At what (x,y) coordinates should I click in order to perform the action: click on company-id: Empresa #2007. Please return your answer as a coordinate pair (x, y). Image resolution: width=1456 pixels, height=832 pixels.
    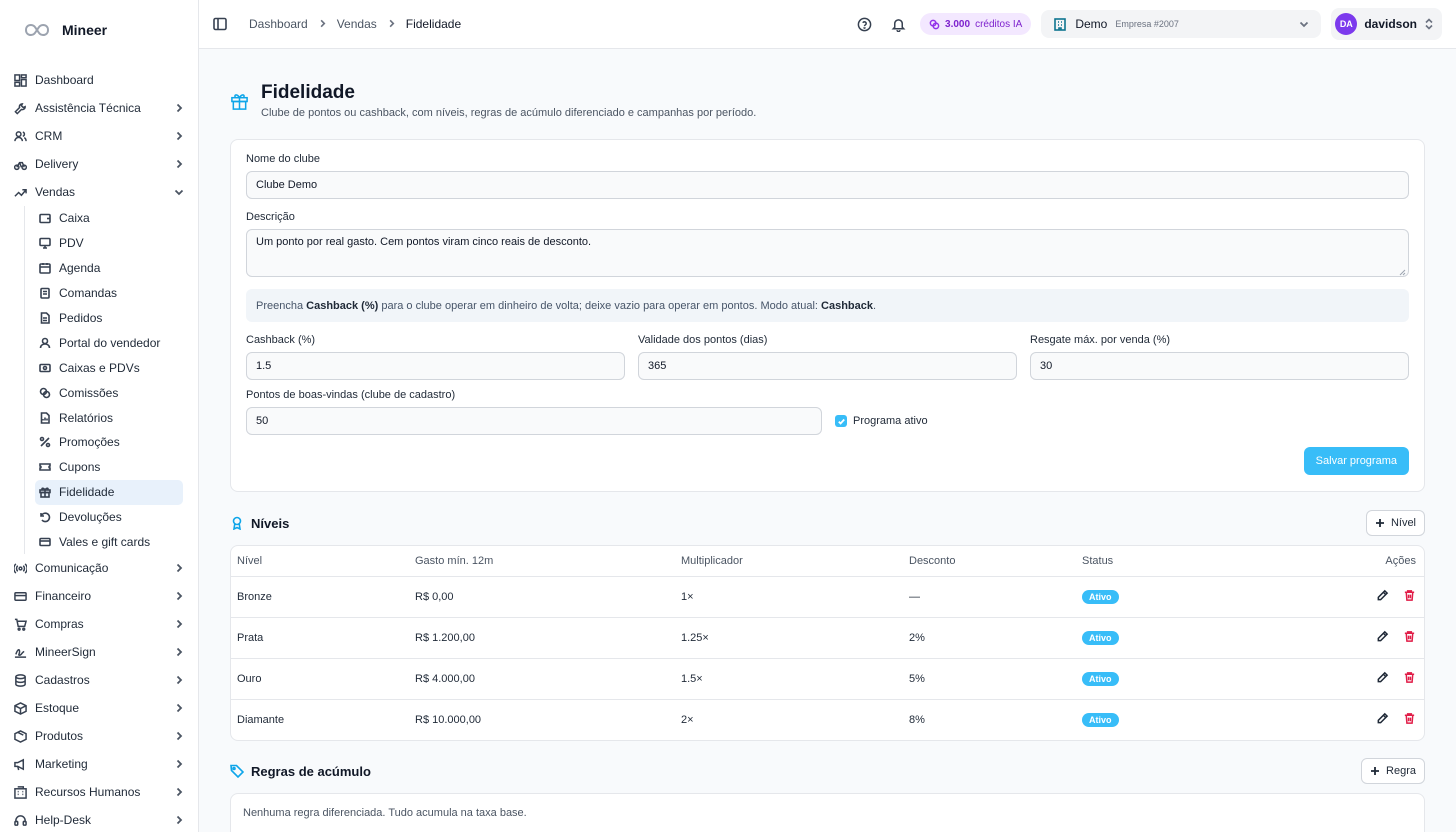
    Looking at the image, I should click on (1147, 24).